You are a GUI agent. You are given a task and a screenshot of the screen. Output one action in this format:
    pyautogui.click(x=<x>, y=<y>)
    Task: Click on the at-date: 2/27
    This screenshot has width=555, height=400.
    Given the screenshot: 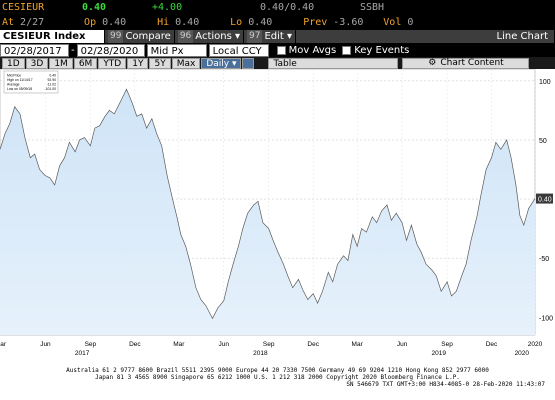 What is the action you would take?
    pyautogui.click(x=32, y=22)
    